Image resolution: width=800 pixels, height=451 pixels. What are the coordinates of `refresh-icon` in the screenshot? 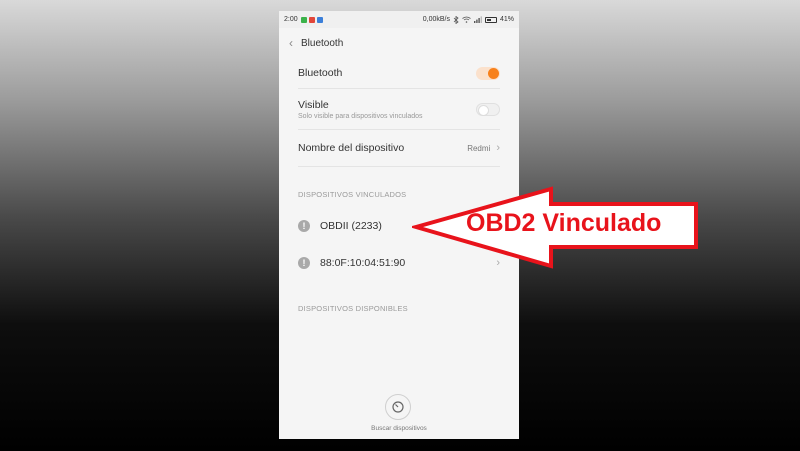 It's located at (398, 407).